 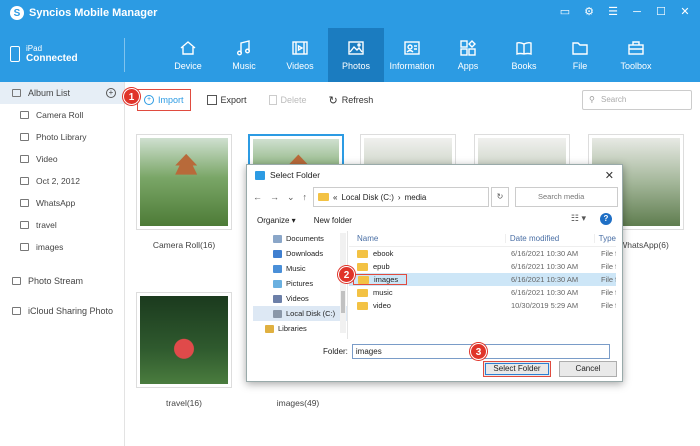 I want to click on nav-pane-music: Music, so click(x=300, y=268).